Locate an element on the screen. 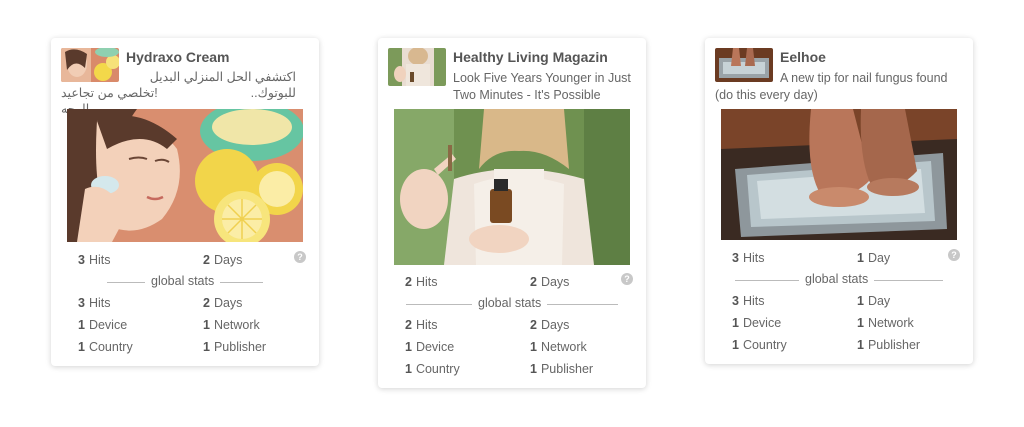 The image size is (1024, 427). days-label: Day is located at coordinates (879, 258).